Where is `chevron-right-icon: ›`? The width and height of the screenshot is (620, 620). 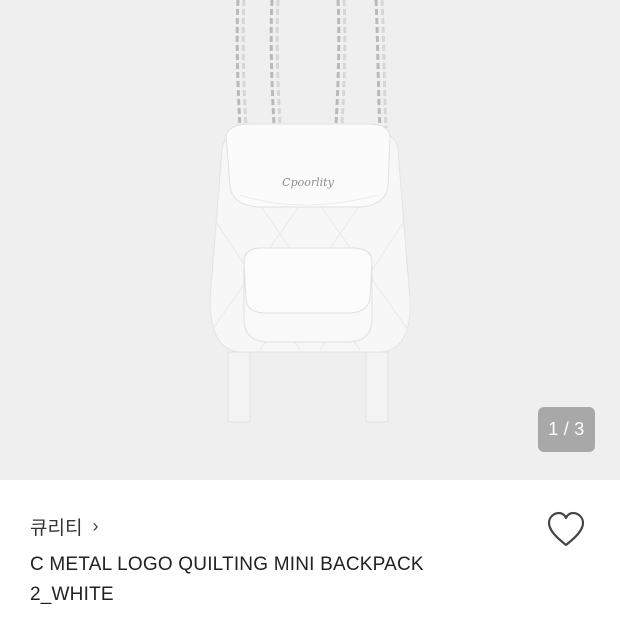
chevron-right-icon: › is located at coordinates (95, 526).